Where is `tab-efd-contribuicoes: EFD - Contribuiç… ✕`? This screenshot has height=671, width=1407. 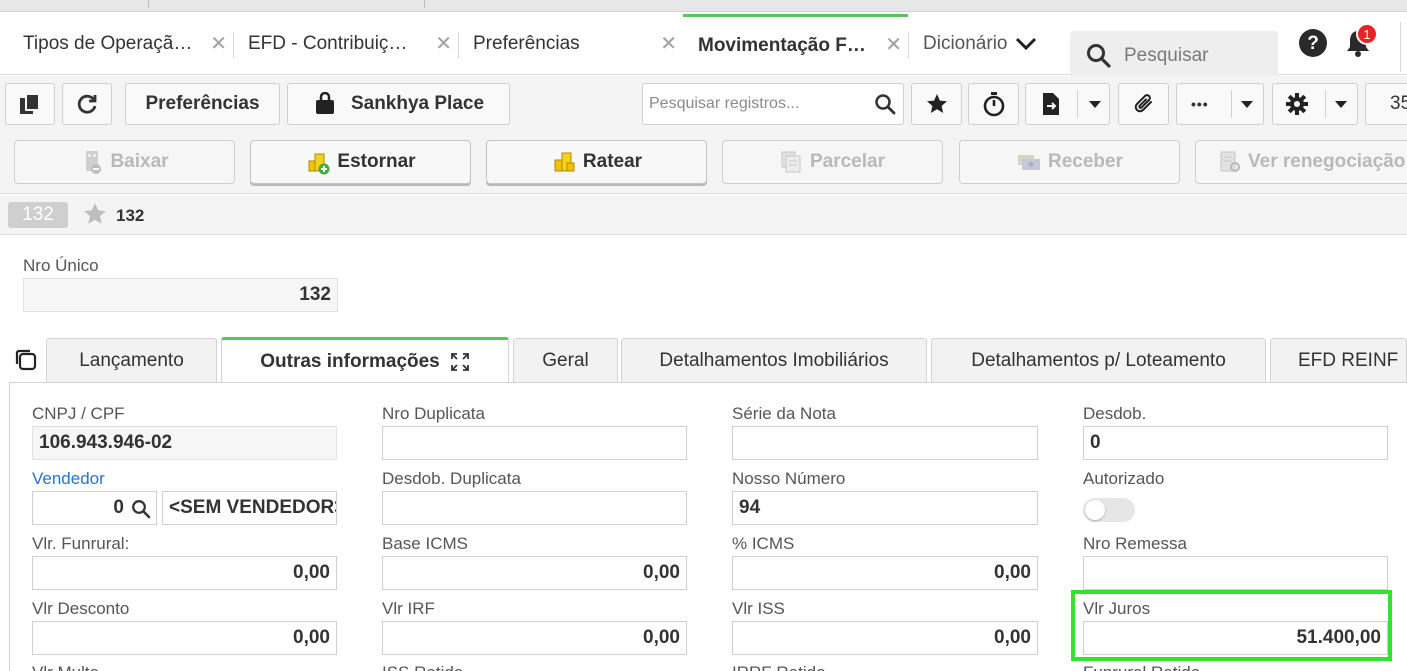 tab-efd-contribuicoes: EFD - Contribuiç… ✕ is located at coordinates (346, 44).